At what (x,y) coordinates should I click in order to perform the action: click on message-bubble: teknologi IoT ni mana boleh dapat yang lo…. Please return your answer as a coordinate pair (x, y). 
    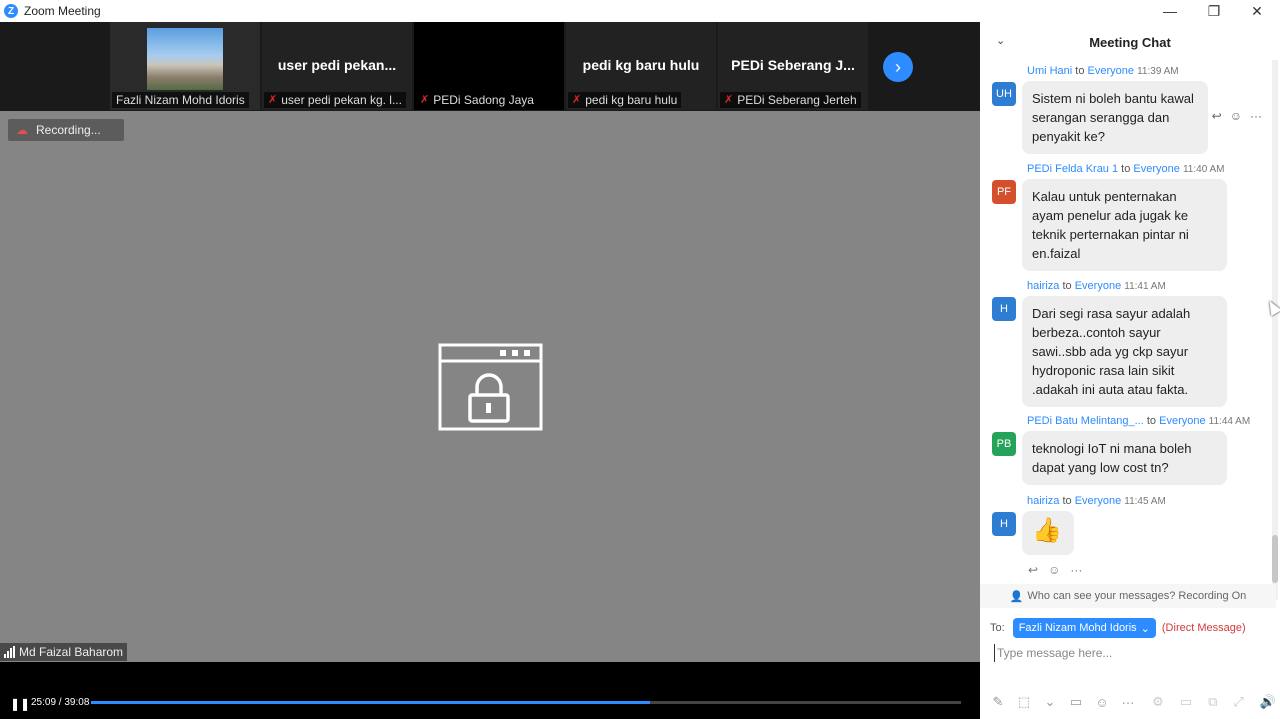
    Looking at the image, I should click on (1124, 458).